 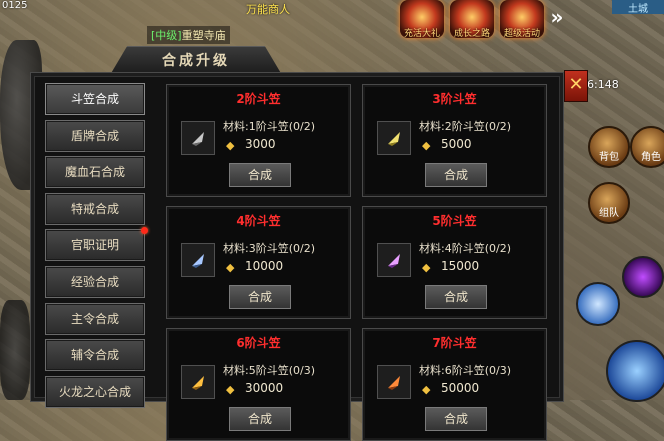 What do you see at coordinates (15, 5) in the screenshot?
I see `scene-top-left-text: 0125` at bounding box center [15, 5].